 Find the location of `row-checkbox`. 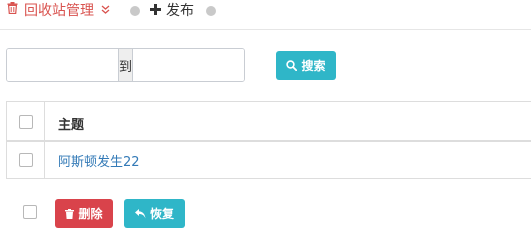

row-checkbox is located at coordinates (26, 160).